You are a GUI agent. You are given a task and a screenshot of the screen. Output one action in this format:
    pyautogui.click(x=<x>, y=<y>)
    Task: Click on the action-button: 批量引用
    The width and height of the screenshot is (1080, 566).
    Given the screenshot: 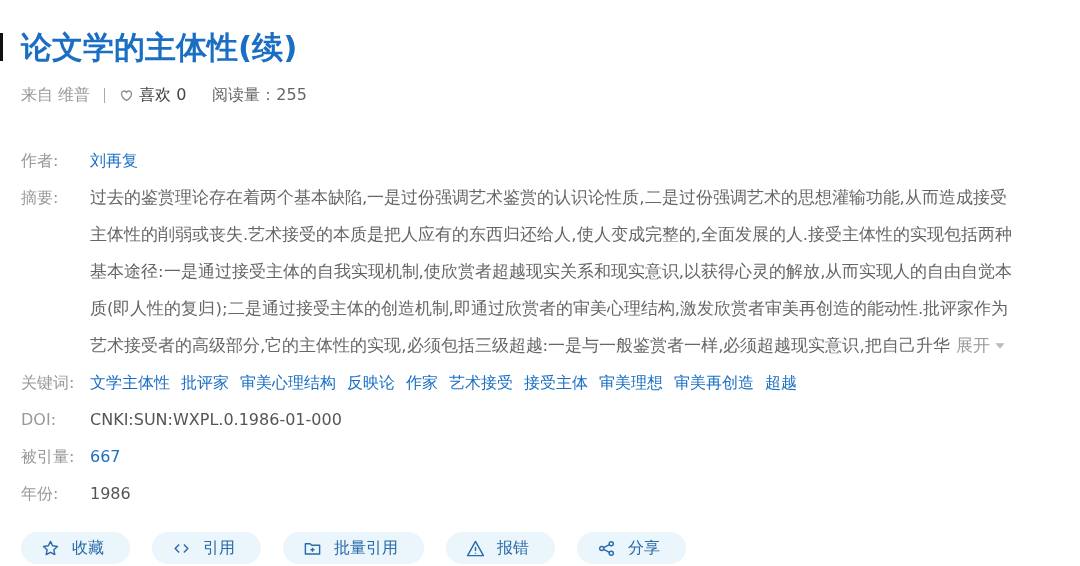 What is the action you would take?
    pyautogui.click(x=353, y=548)
    